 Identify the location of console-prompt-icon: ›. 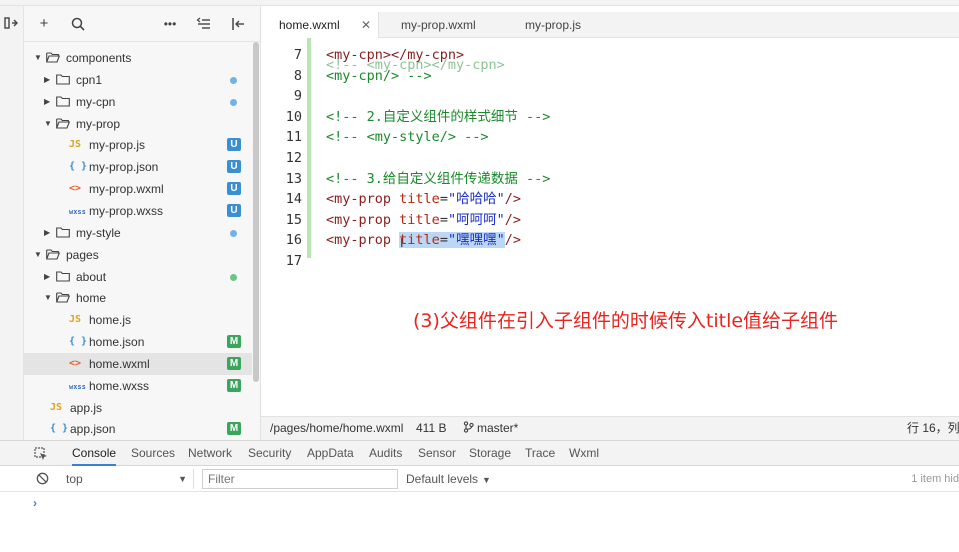
(35, 503).